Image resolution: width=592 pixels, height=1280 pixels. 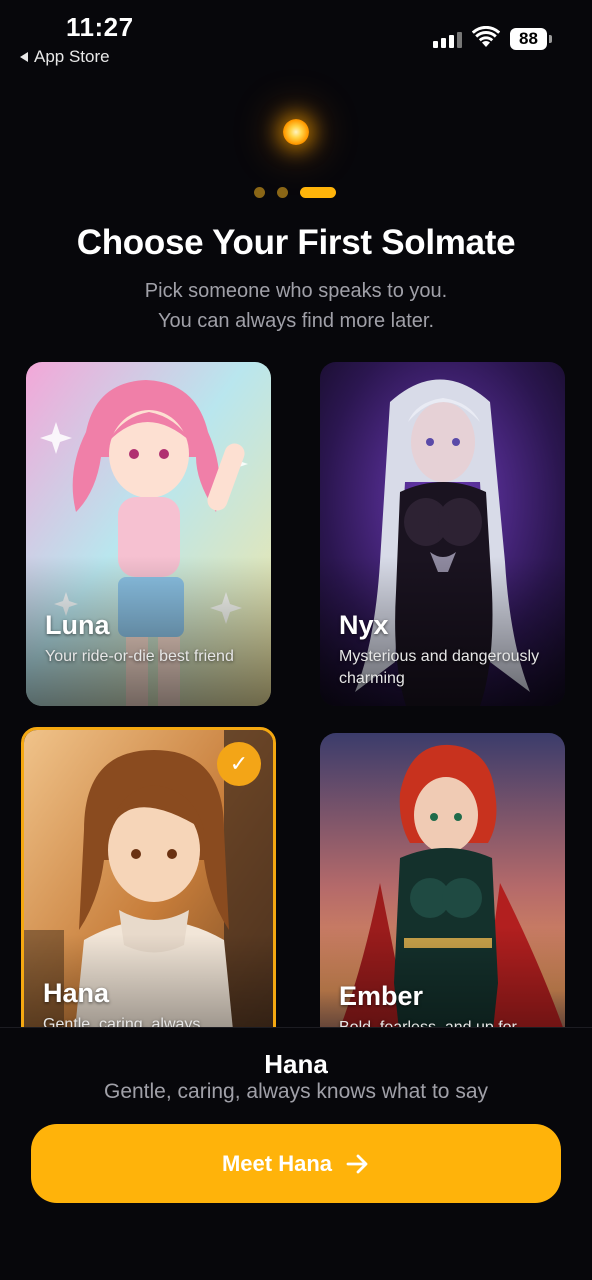 What do you see at coordinates (442, 534) in the screenshot?
I see `companion-card-nyx: Nyx Mysterious and dangerously charming` at bounding box center [442, 534].